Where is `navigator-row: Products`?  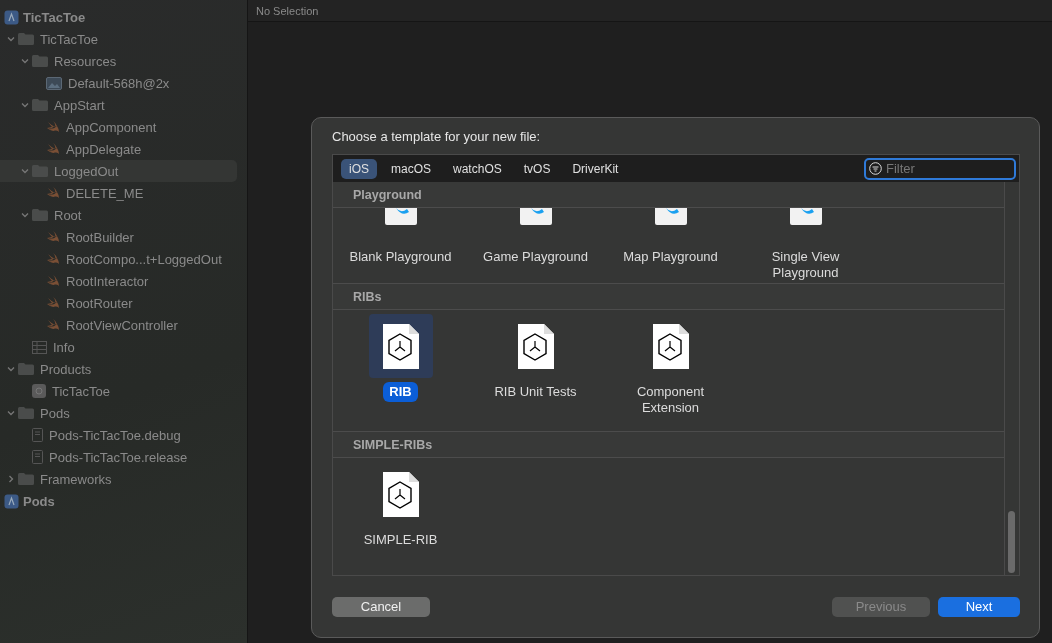 navigator-row: Products is located at coordinates (118, 369).